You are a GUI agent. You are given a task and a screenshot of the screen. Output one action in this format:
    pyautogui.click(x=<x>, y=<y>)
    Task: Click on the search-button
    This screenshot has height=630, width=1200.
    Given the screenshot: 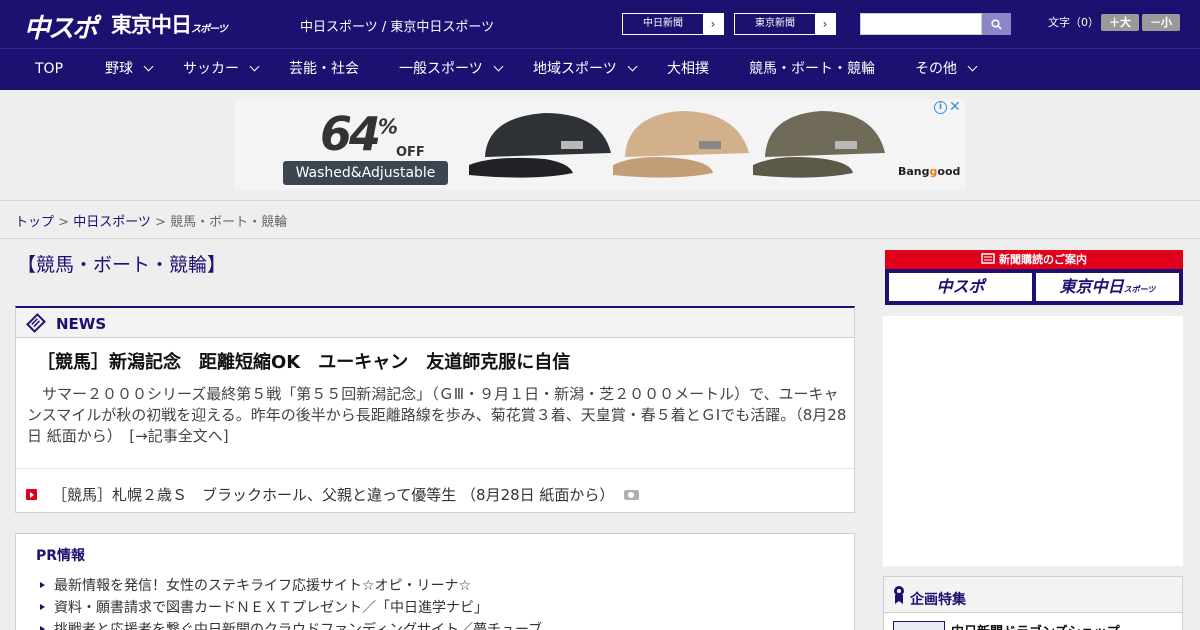 What is the action you would take?
    pyautogui.click(x=996, y=24)
    